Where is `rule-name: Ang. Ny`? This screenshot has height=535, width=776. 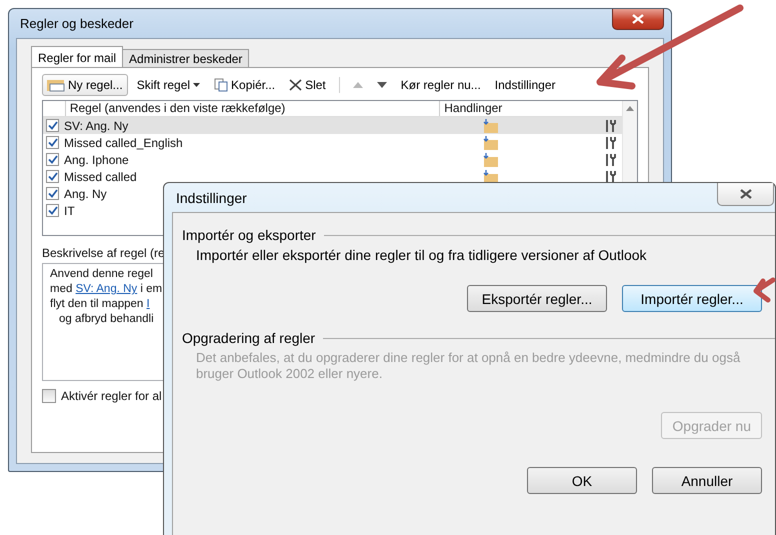 rule-name: Ang. Ny is located at coordinates (85, 193).